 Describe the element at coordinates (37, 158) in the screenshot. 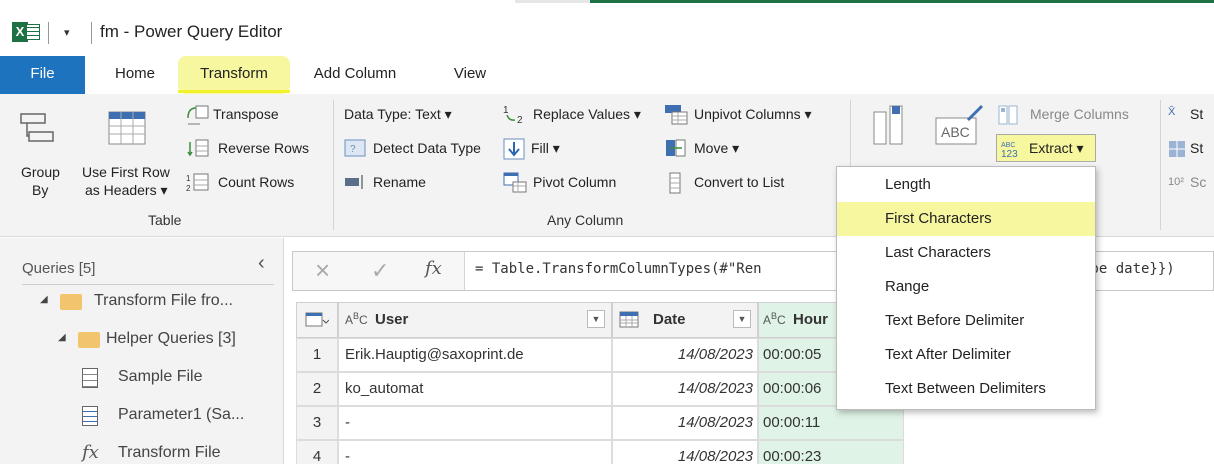

I see `group-by-button: Group By` at that location.